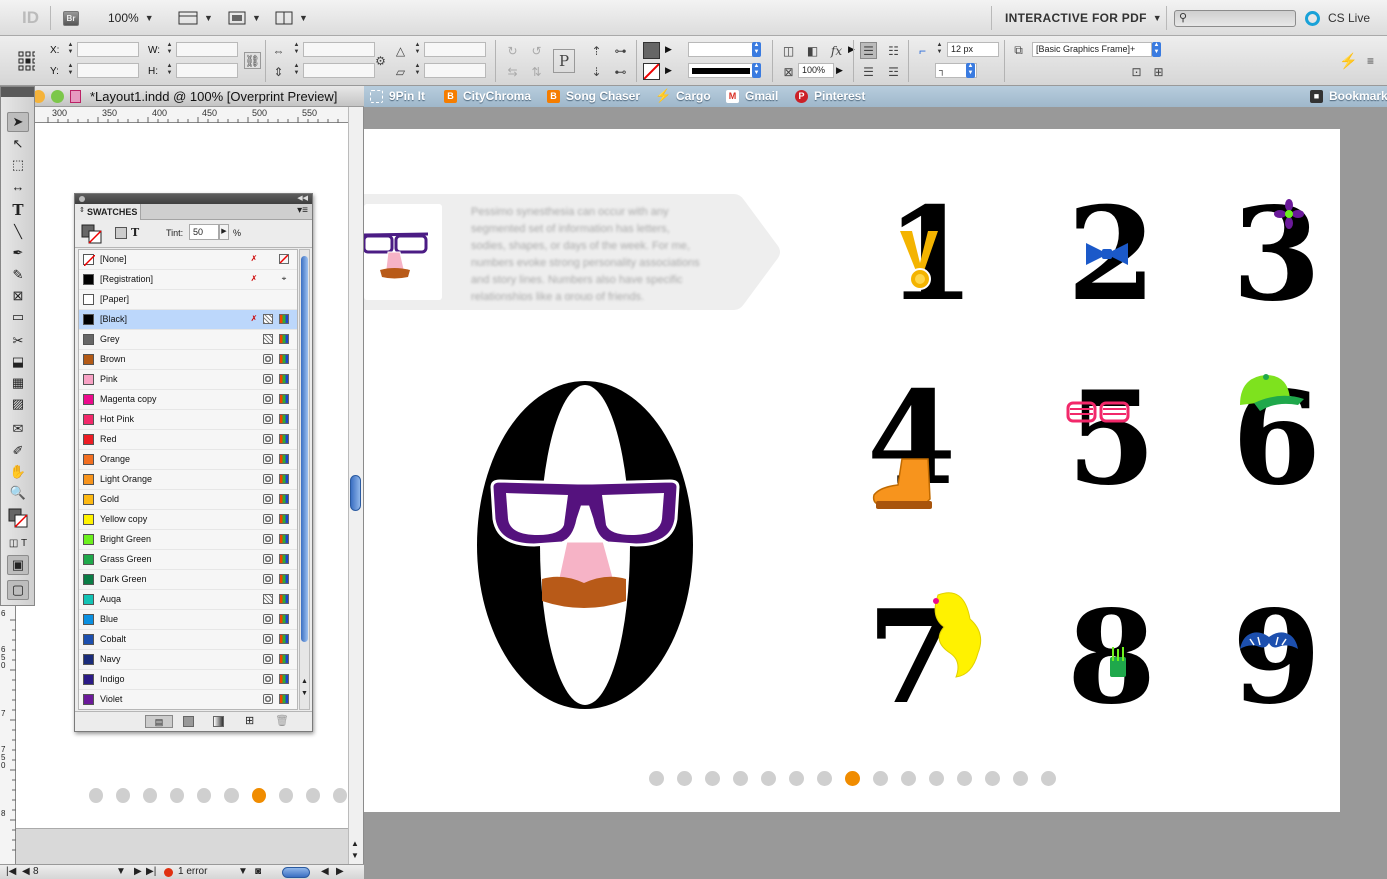 The height and width of the screenshot is (879, 1387). Describe the element at coordinates (536, 50) in the screenshot. I see `rotate-ccw-icon: ↺` at that location.